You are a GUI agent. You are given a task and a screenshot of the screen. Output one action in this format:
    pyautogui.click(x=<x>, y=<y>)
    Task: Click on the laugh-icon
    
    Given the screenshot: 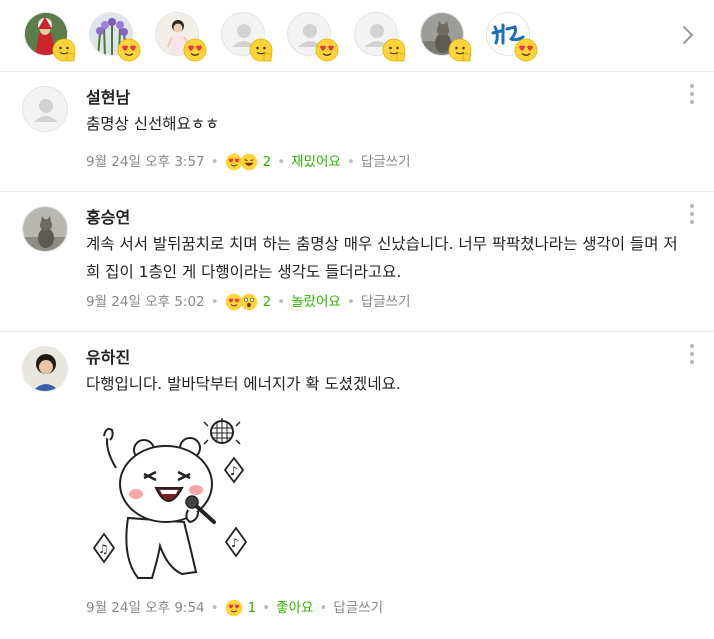 What is the action you would take?
    pyautogui.click(x=248, y=162)
    